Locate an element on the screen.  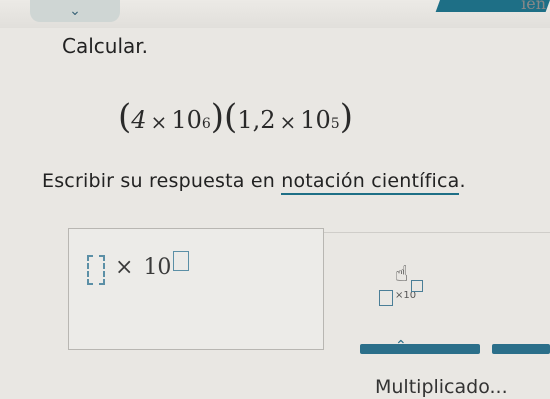
header-partial-text: ien is located at coordinates (533, 6).